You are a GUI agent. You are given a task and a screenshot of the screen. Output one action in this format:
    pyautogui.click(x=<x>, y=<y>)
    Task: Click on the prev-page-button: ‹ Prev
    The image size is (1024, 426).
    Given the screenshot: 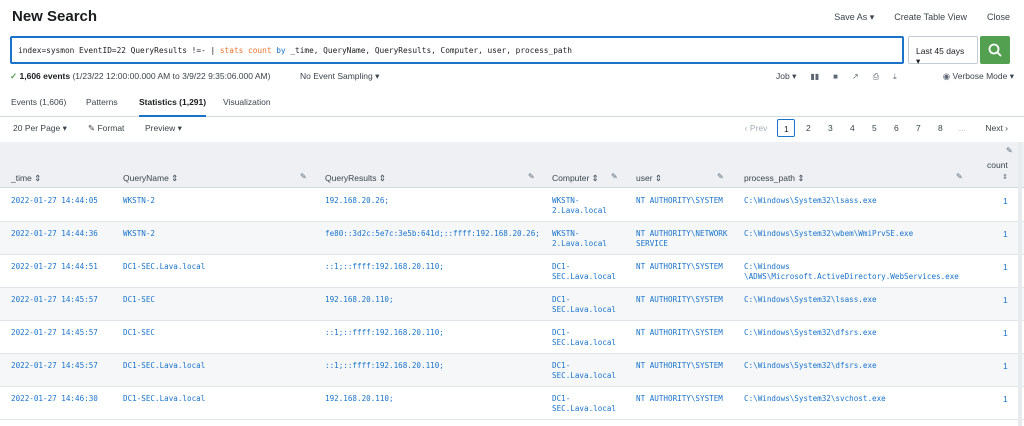 What is the action you would take?
    pyautogui.click(x=756, y=128)
    